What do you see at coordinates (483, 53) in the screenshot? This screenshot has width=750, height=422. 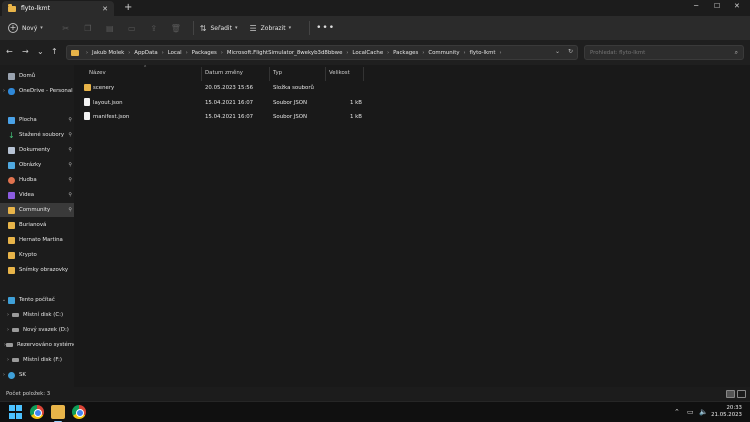 I see `breadcrumb-item: flyto-lkmt` at bounding box center [483, 53].